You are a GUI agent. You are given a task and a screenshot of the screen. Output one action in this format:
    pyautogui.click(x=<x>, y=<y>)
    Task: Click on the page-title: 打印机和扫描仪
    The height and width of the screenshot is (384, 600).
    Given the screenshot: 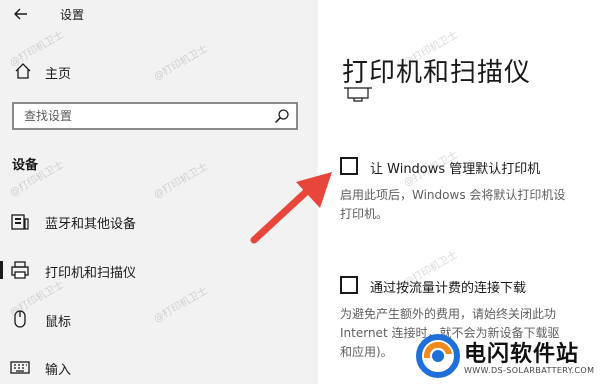 What is the action you would take?
    pyautogui.click(x=437, y=73)
    